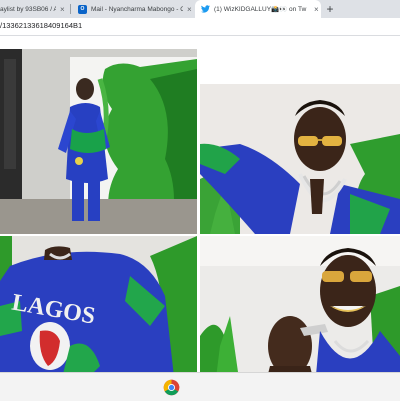  What do you see at coordinates (200, 27) in the screenshot?
I see `address-bar: /13362133618409164B1` at bounding box center [200, 27].